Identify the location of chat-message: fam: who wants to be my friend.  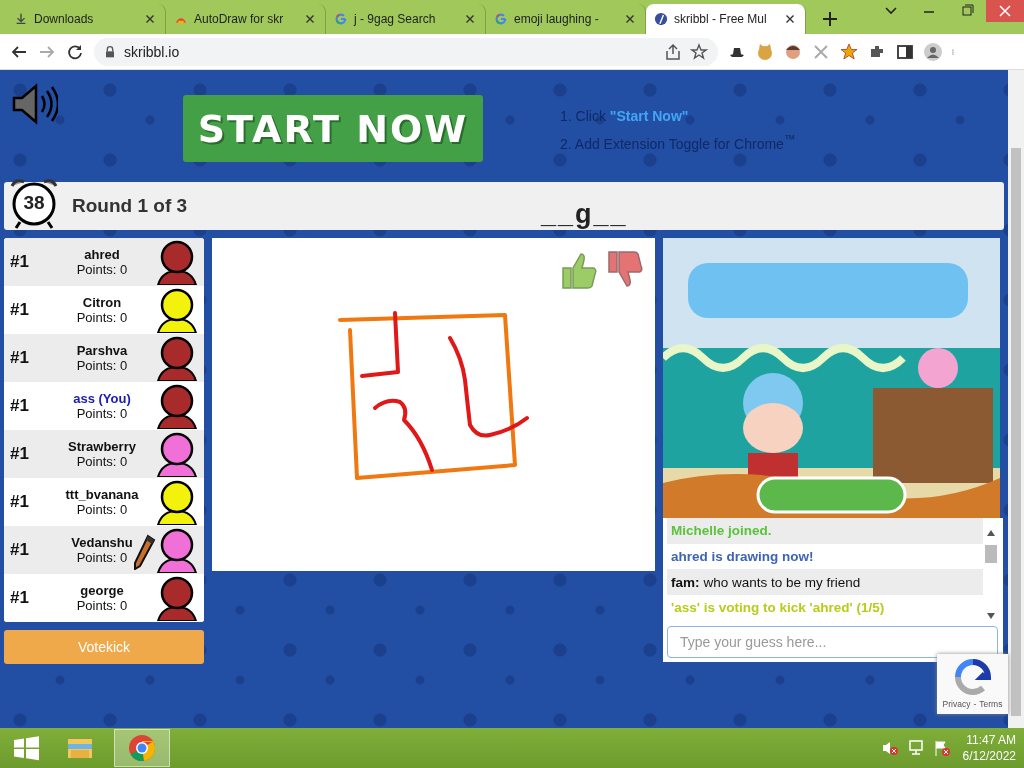
(825, 582).